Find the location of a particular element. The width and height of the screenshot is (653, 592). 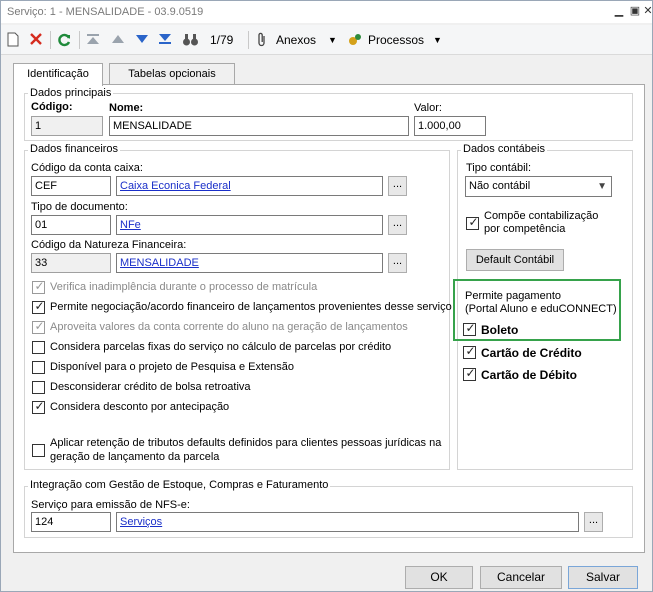

permite-negociacao-checkbox: ✓ is located at coordinates (38, 306).